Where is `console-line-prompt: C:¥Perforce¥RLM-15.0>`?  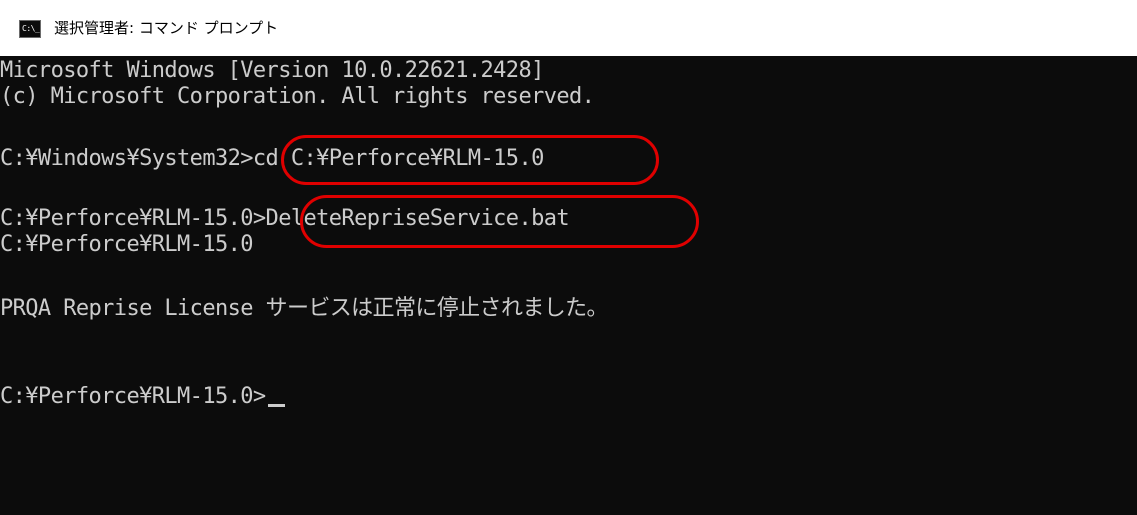
console-line-prompt: C:¥Perforce¥RLM-15.0> is located at coordinates (142, 397).